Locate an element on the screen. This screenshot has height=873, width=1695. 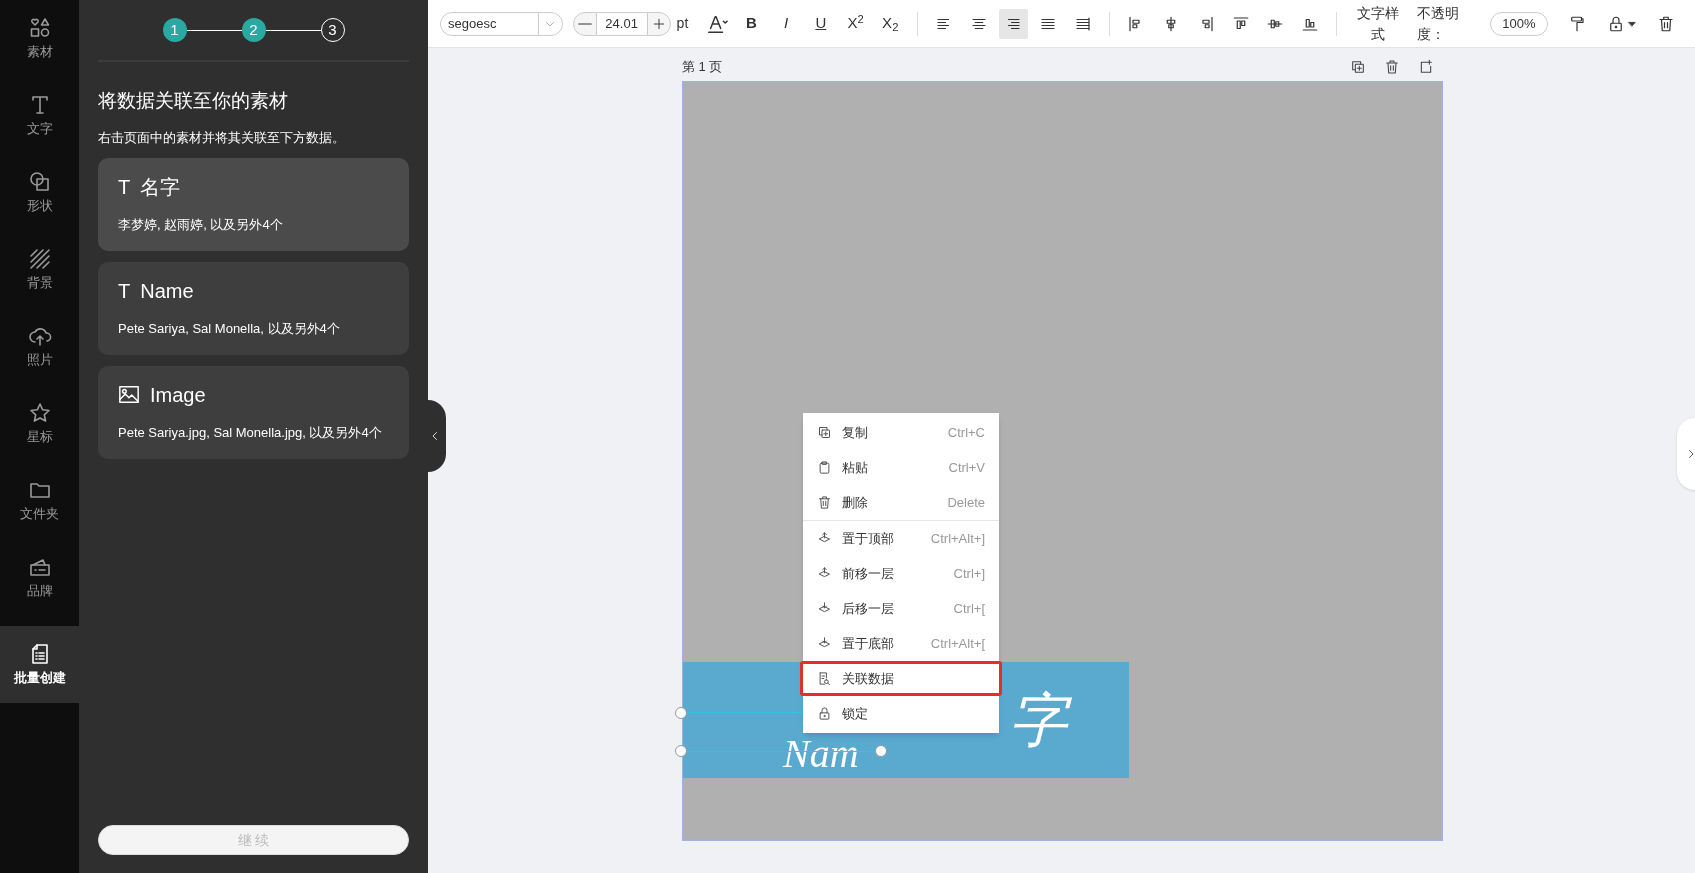
shortcut-label: Ctrl+C is located at coordinates (966, 432).